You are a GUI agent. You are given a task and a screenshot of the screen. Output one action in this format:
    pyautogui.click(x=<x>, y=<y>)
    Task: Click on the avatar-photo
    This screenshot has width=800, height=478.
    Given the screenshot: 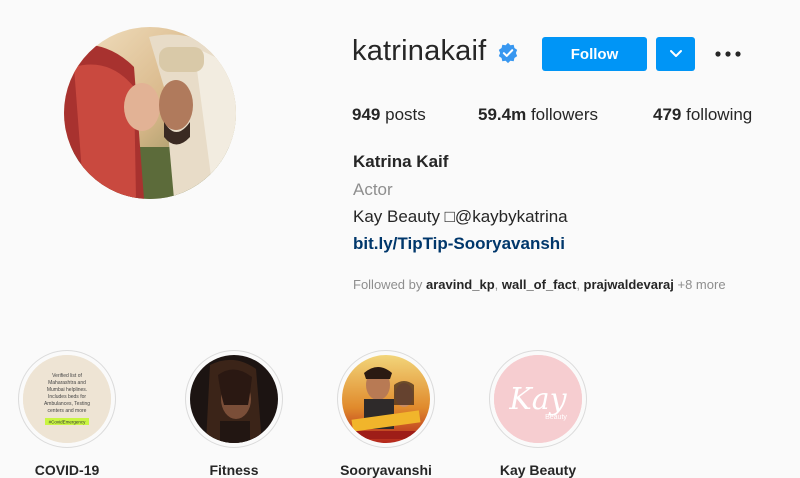 What is the action you would take?
    pyautogui.click(x=150, y=113)
    